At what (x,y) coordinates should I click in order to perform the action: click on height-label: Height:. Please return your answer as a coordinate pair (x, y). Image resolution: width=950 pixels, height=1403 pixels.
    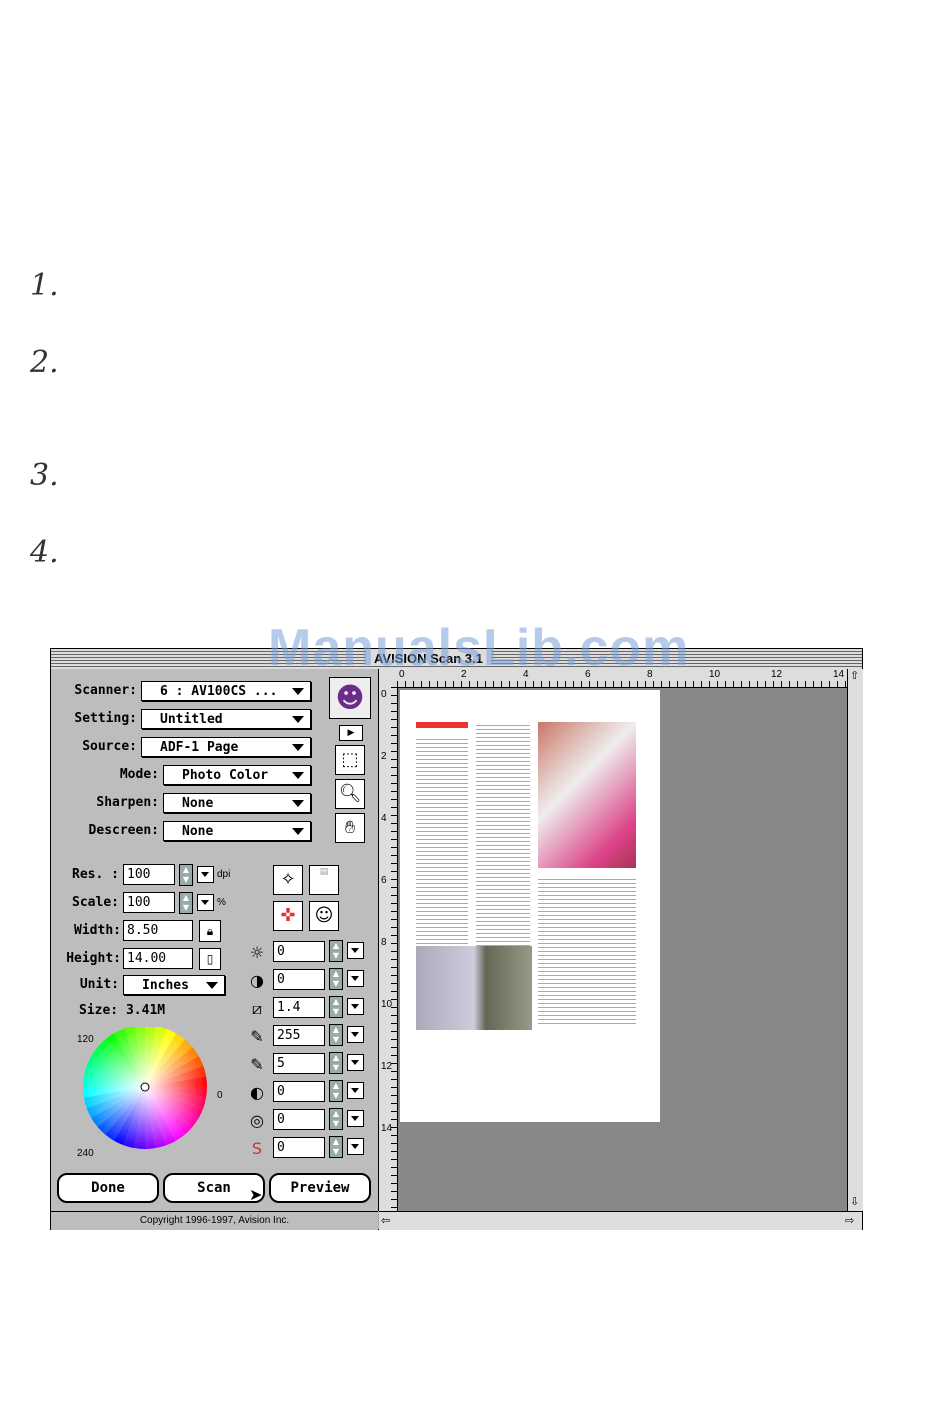
    Looking at the image, I should click on (93, 958).